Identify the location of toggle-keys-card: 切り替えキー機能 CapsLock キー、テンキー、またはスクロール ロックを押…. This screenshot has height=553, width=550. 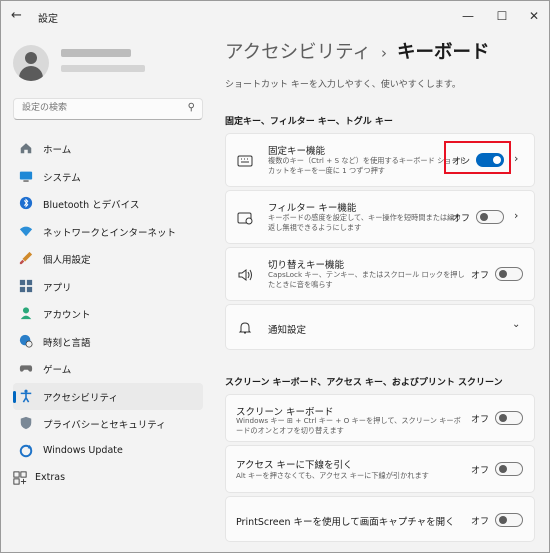
(380, 274).